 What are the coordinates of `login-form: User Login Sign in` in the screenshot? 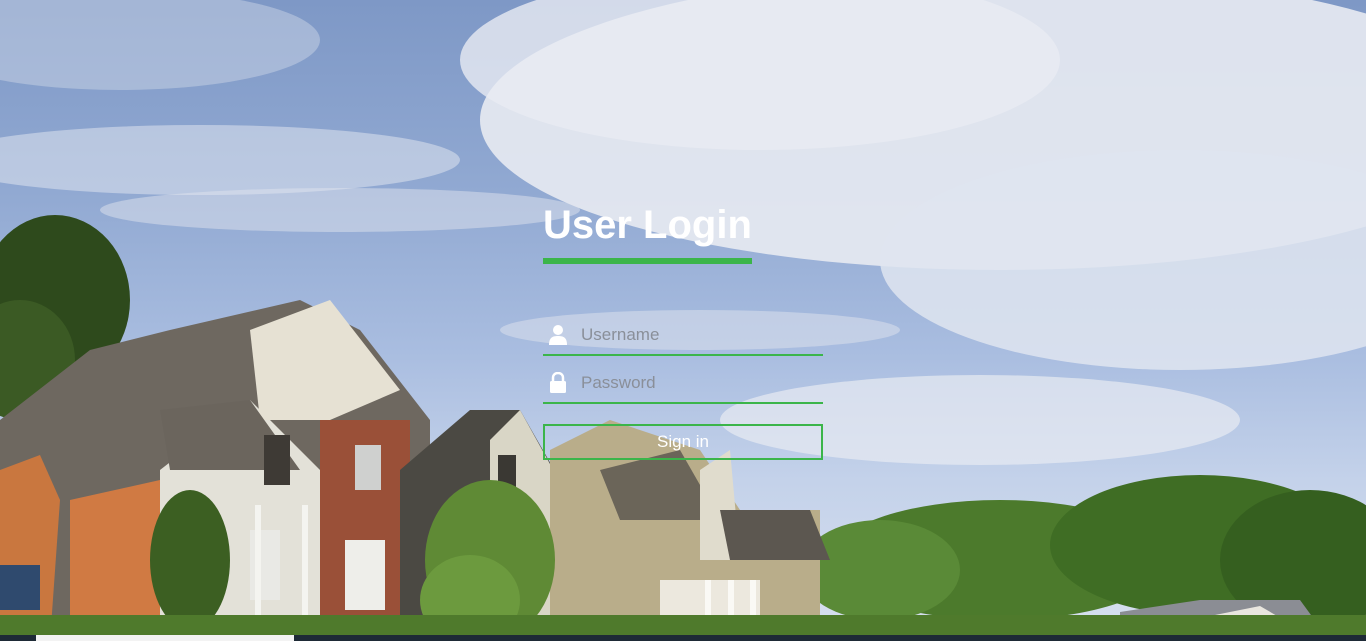 It's located at (683, 330).